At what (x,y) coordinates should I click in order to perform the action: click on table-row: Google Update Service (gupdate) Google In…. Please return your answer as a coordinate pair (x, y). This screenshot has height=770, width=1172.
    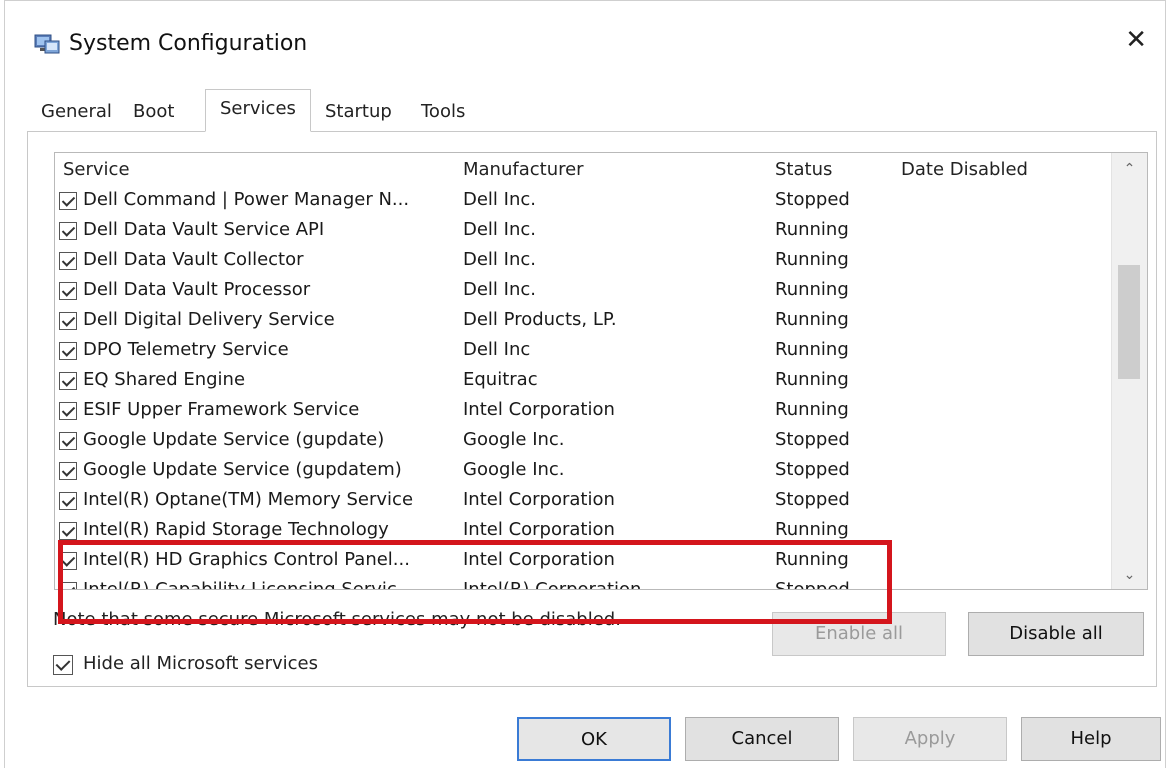
    Looking at the image, I should click on (580, 442).